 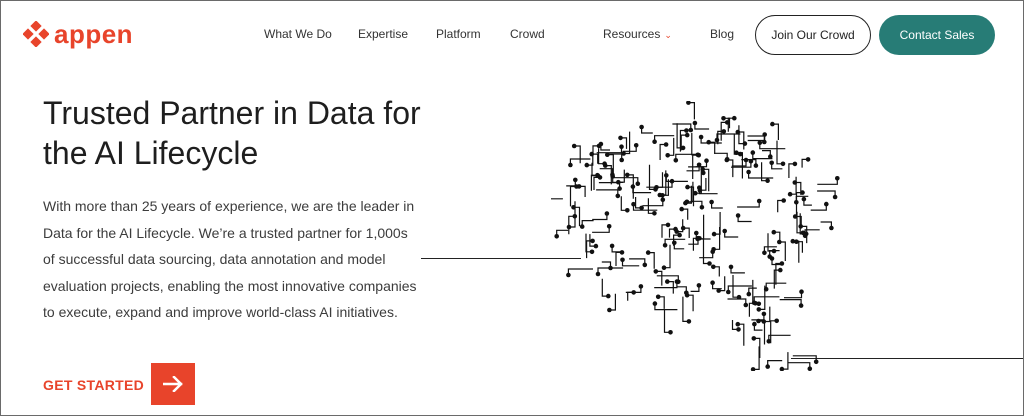 I want to click on nav-resources: Resources ⌄, so click(x=637, y=34).